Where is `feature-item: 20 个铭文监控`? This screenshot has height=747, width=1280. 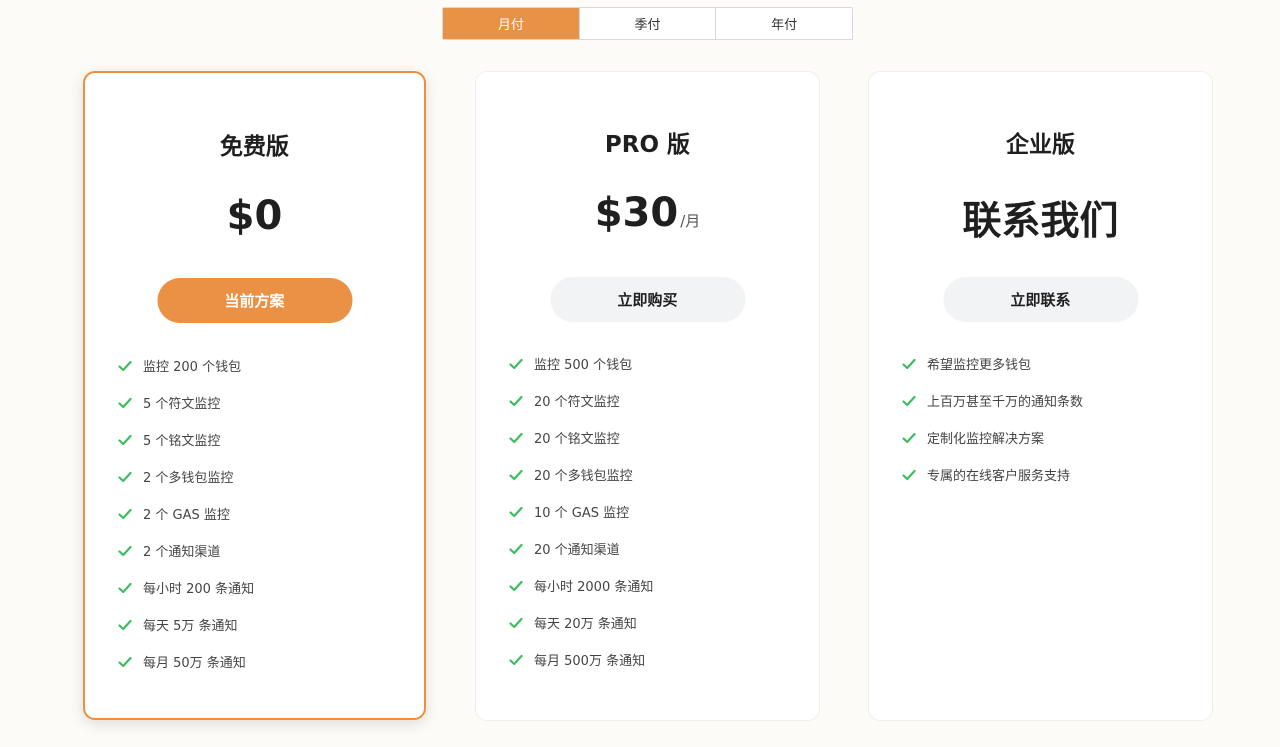
feature-item: 20 个铭文监控 is located at coordinates (581, 437).